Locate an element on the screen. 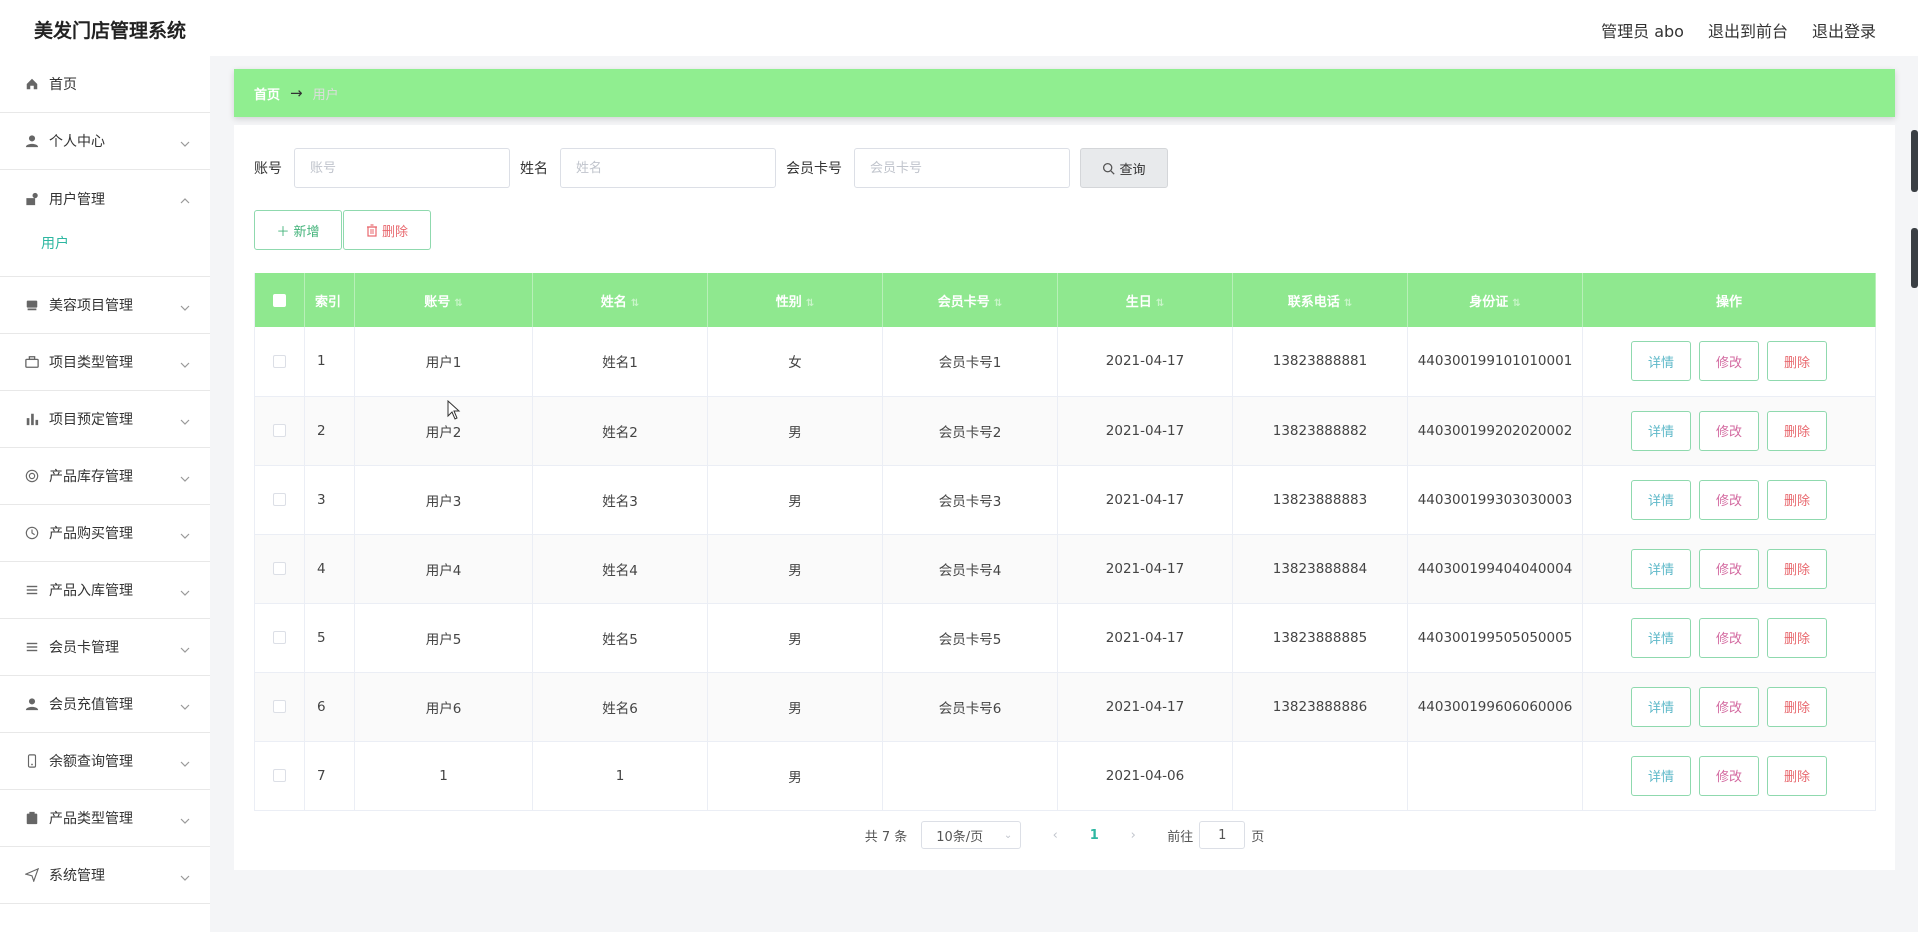 The width and height of the screenshot is (1918, 932). col-gender: 性别 ⇅ is located at coordinates (795, 300).